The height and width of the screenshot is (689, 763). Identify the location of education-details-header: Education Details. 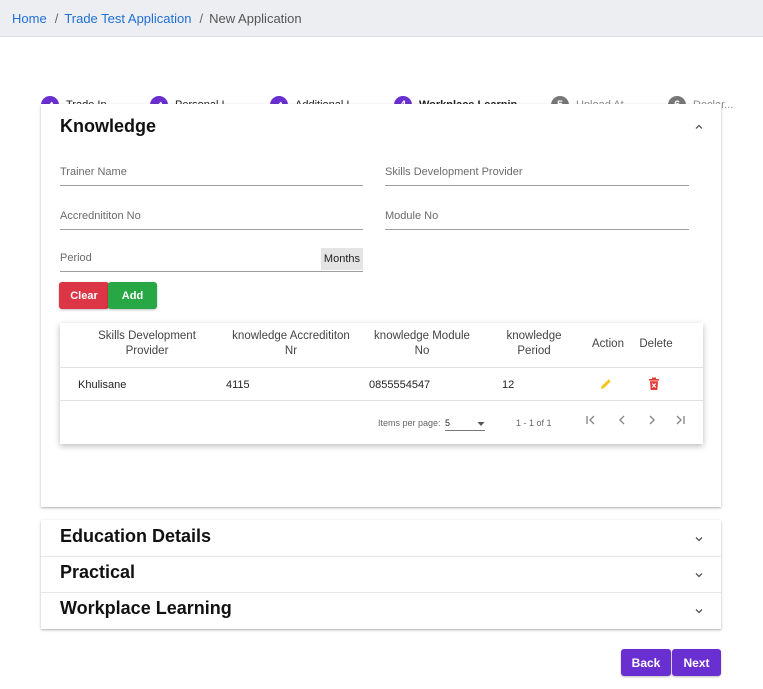
(381, 538).